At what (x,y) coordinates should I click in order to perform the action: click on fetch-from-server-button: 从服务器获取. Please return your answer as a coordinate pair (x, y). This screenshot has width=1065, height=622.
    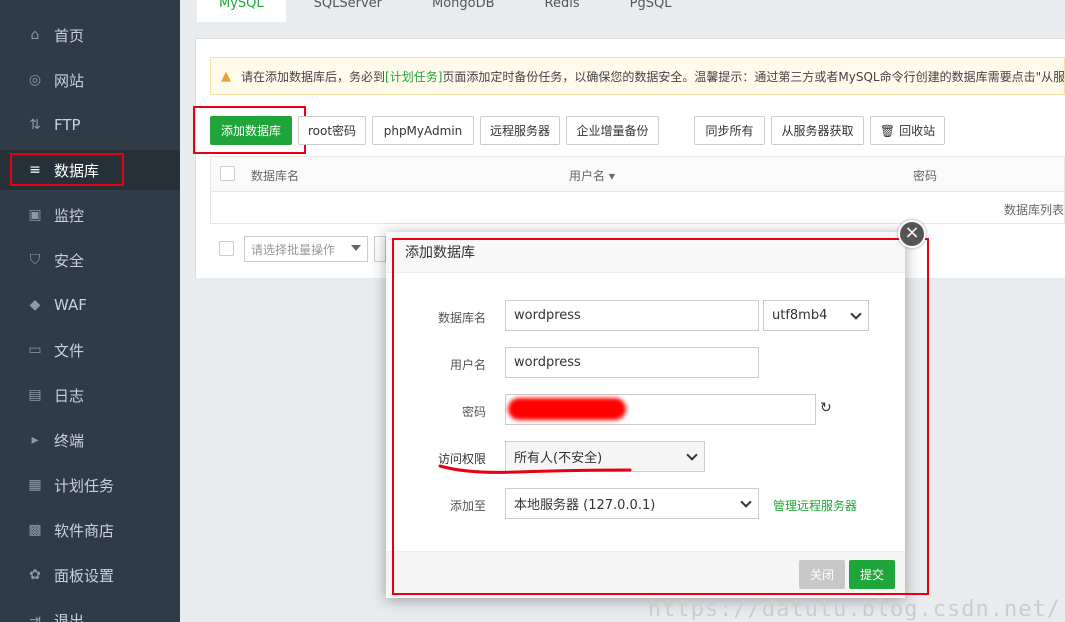
    Looking at the image, I should click on (817, 130).